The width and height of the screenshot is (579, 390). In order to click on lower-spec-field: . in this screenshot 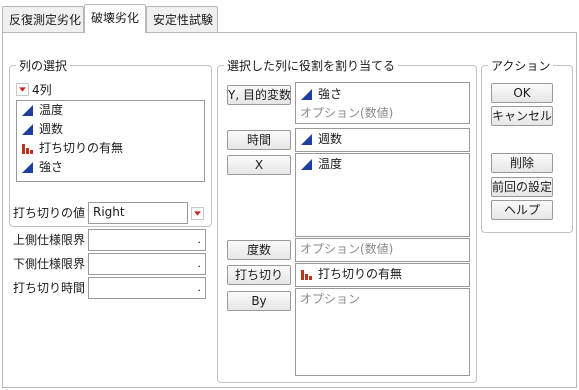, I will do `click(147, 264)`.